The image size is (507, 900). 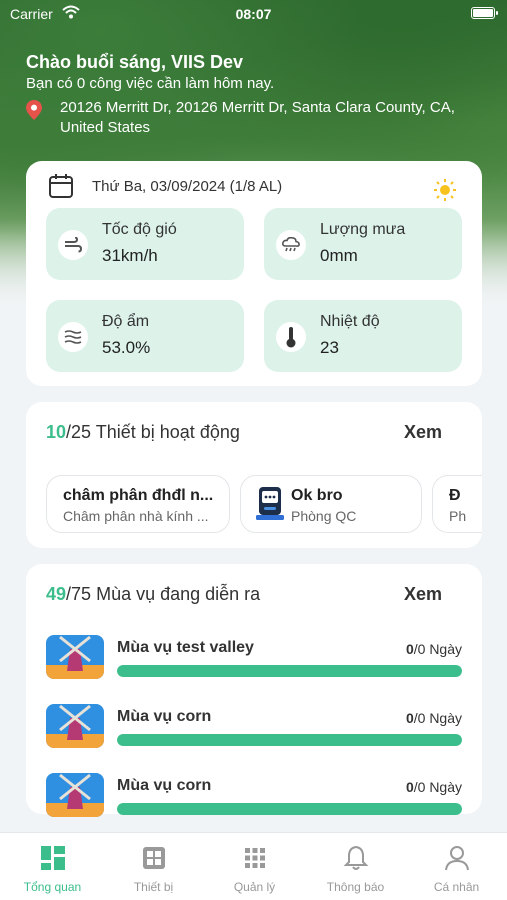 I want to click on tab-label: Quản lý, so click(x=254, y=887).